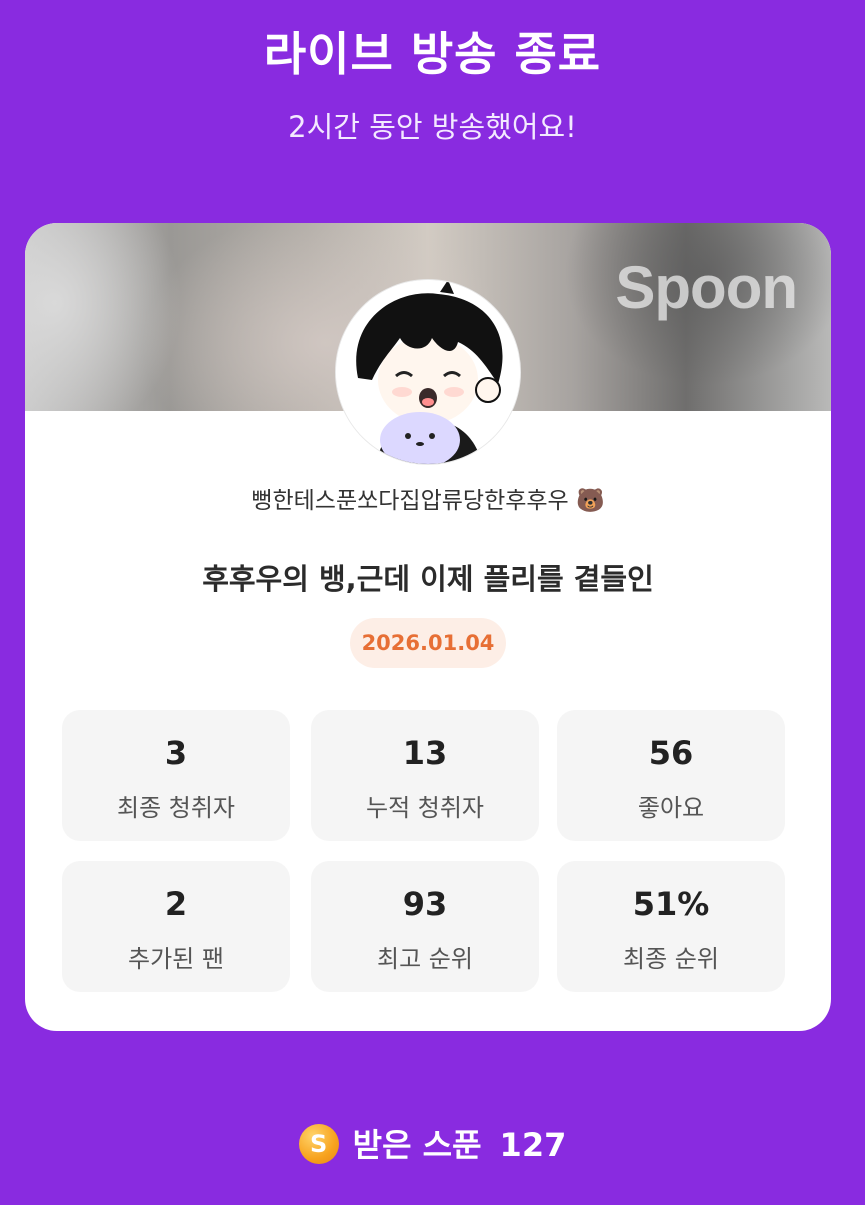  Describe the element at coordinates (671, 926) in the screenshot. I see `stat-final-rank: 51% 최종 순위` at that location.